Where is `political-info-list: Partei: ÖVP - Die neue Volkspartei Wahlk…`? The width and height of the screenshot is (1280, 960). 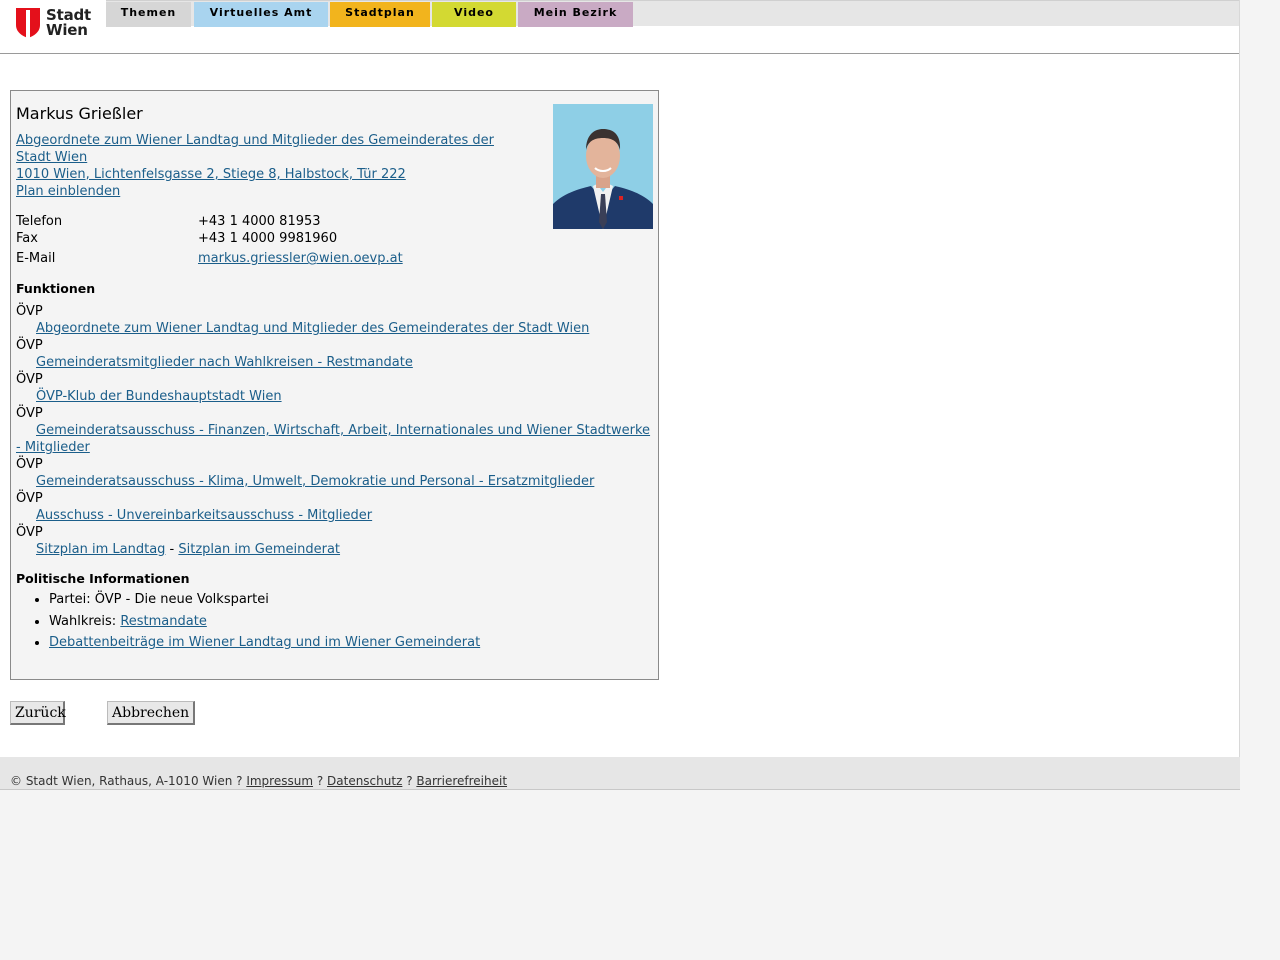
political-info-list: Partei: ÖVP - Die neue Volkspartei Wahlk… is located at coordinates (248, 621).